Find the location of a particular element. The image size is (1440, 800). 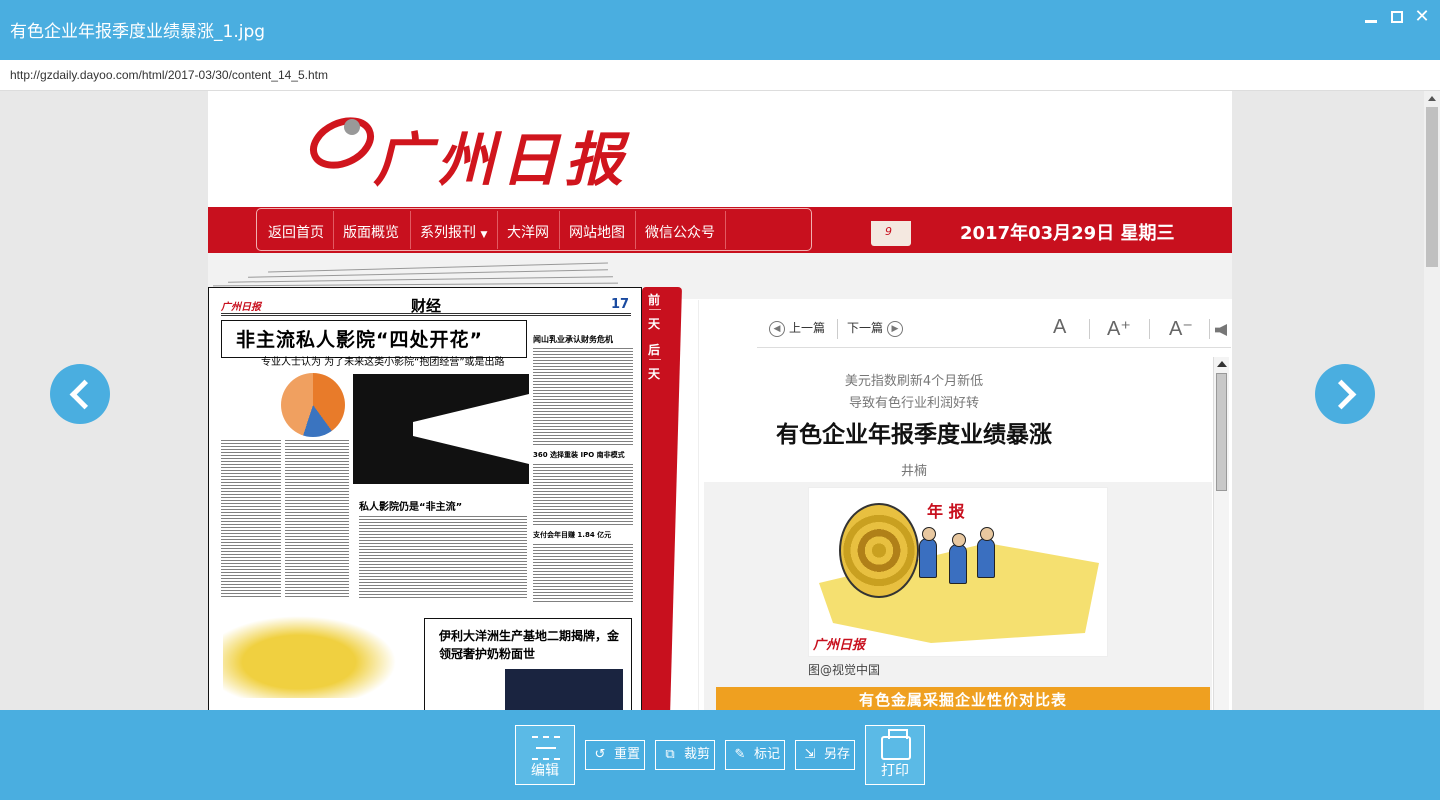

bottom-toolbar: 编辑 ↺ 重置 ⧉ 裁剪 ✎ 标记 ⇲ 另存 打印 is located at coordinates (720, 755).